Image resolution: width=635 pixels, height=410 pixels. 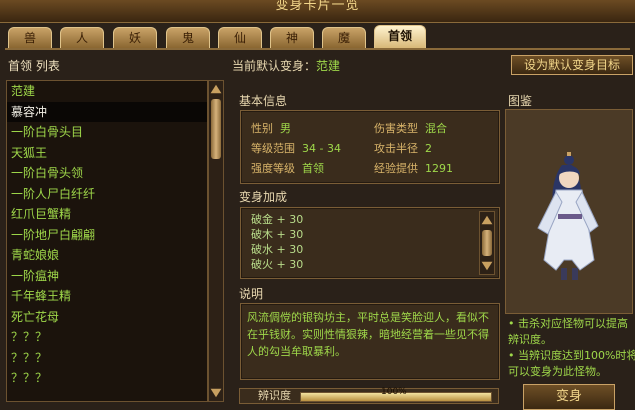 I want to click on morph-bonus-line: 破木 + 30, so click(x=277, y=234).